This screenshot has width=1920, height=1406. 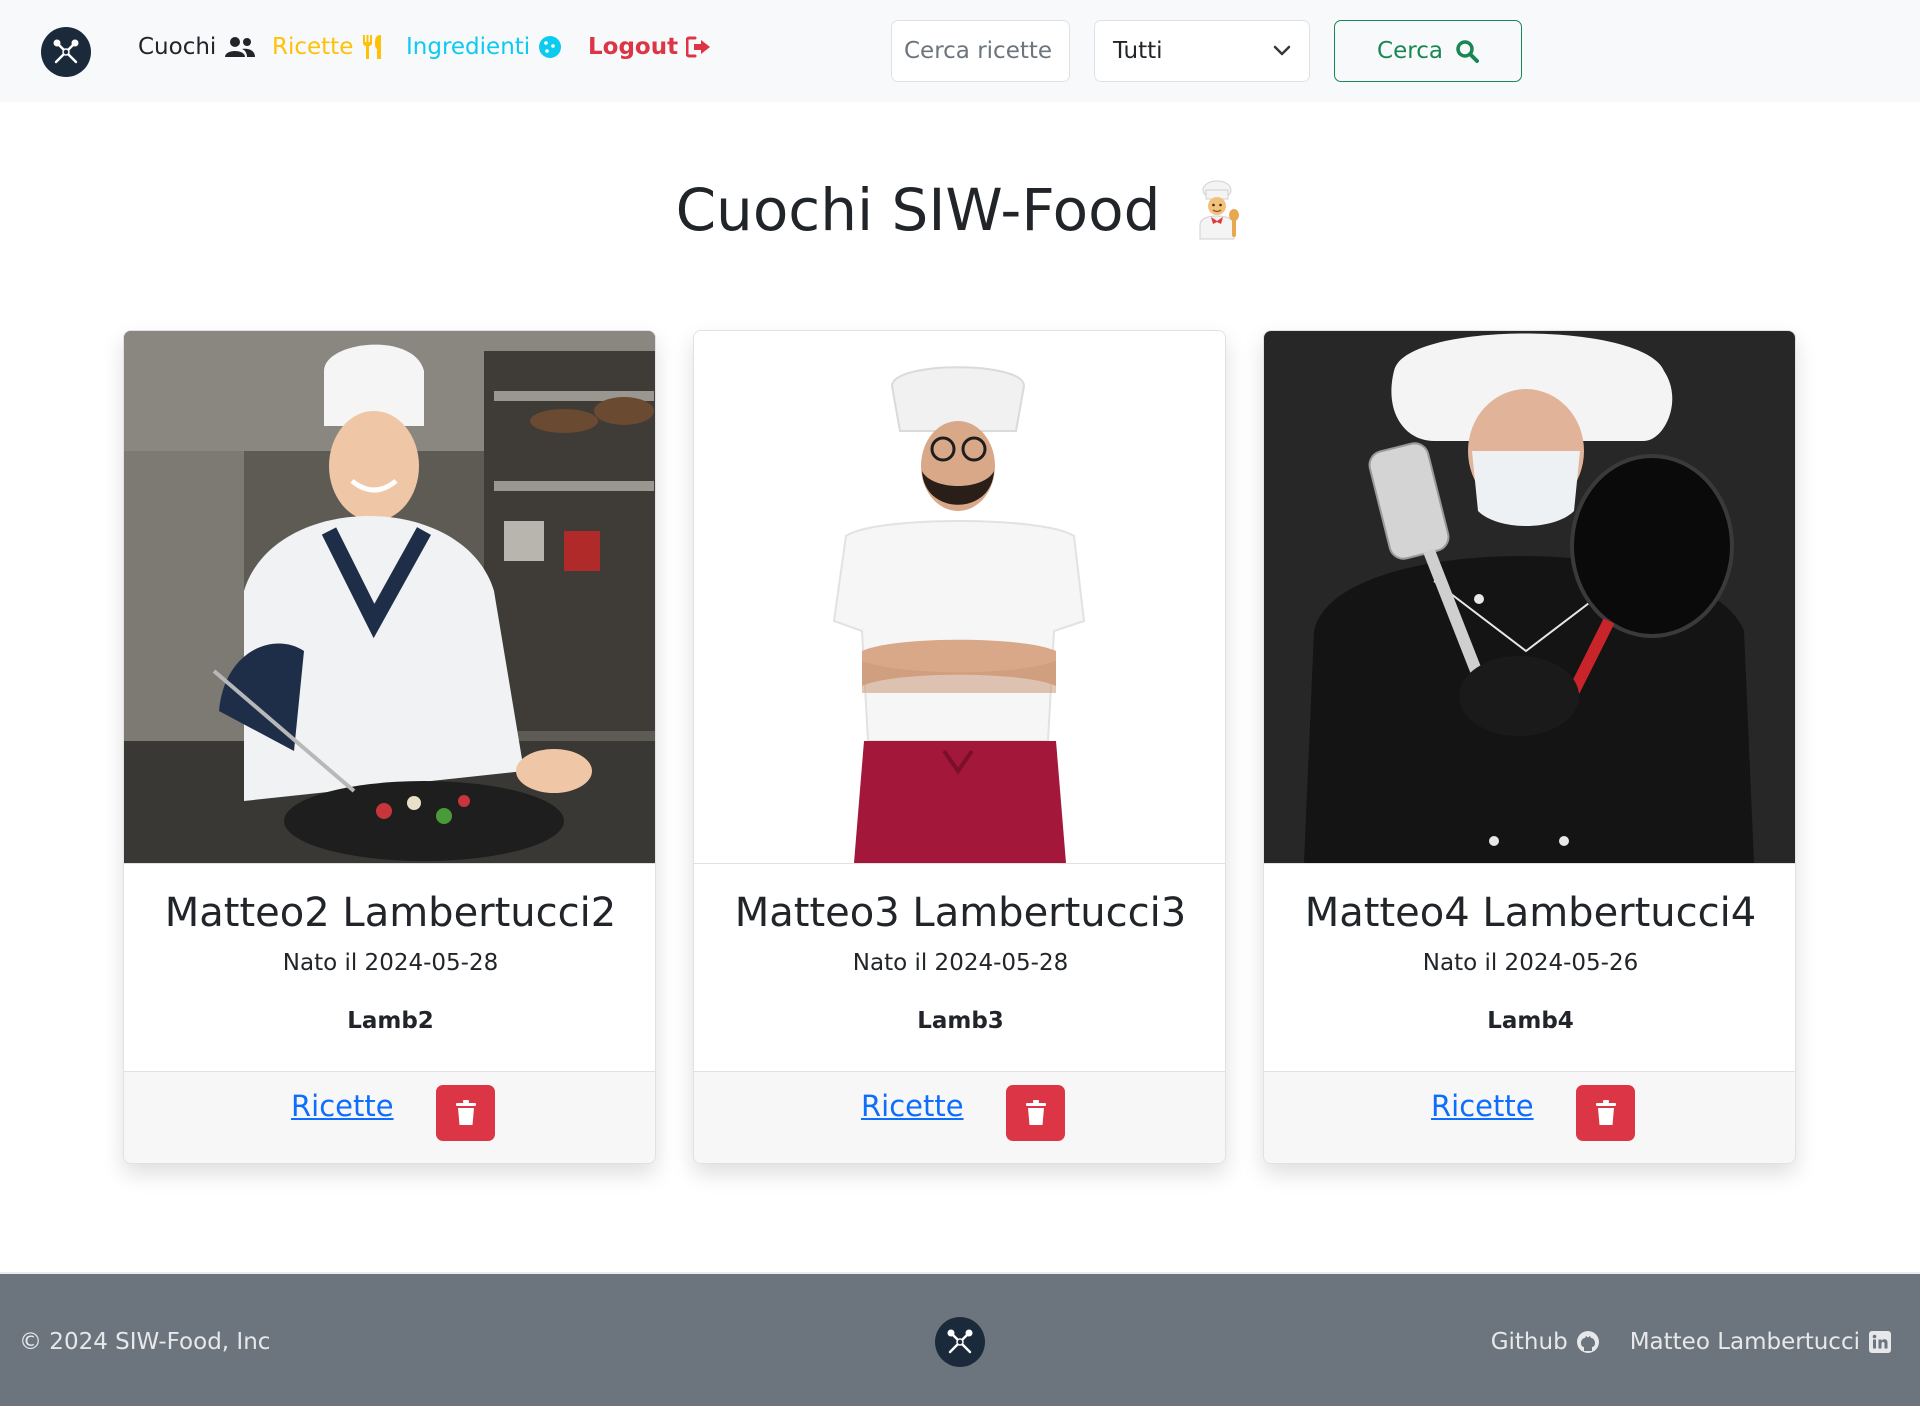 I want to click on sign-out-icon, so click(x=698, y=47).